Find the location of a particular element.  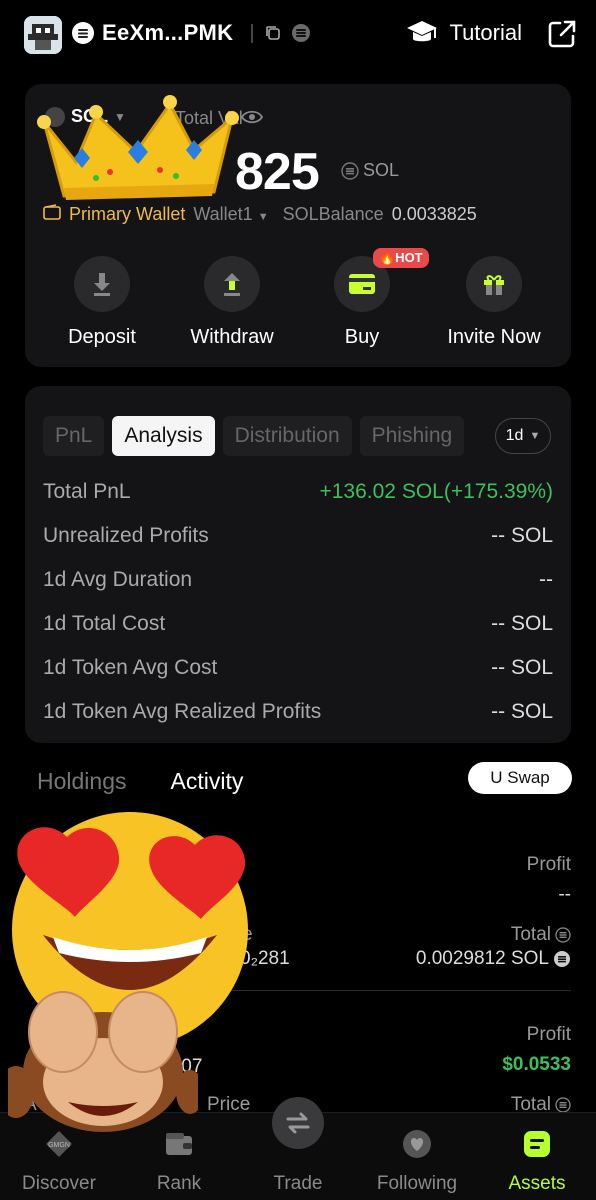

action-row: Deposit Withdraw Buy 🔥HOT Invite Now is located at coordinates (298, 302).